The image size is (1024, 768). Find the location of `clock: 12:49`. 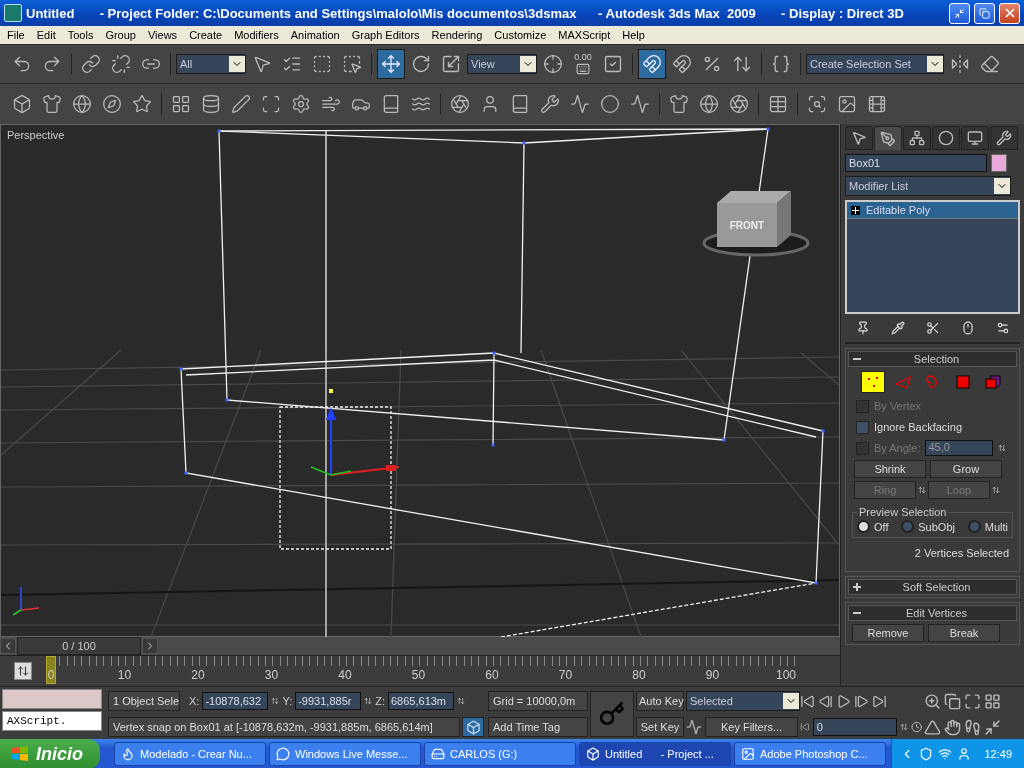

clock: 12:49 is located at coordinates (998, 754).